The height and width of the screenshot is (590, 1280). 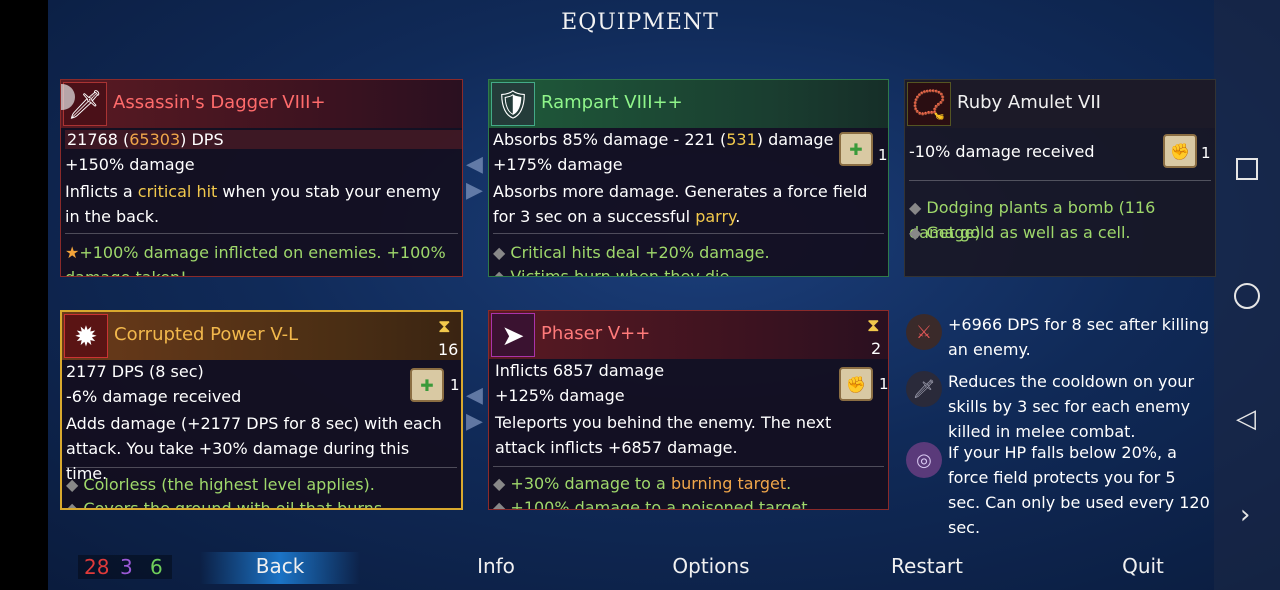 I want to click on cooldown-count: 2, so click(x=876, y=348).